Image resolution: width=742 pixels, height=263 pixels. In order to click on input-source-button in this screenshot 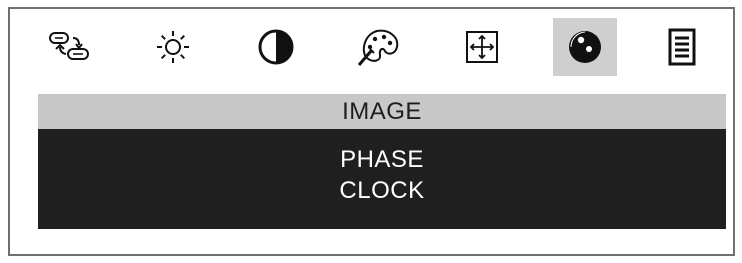, I will do `click(70, 47)`.